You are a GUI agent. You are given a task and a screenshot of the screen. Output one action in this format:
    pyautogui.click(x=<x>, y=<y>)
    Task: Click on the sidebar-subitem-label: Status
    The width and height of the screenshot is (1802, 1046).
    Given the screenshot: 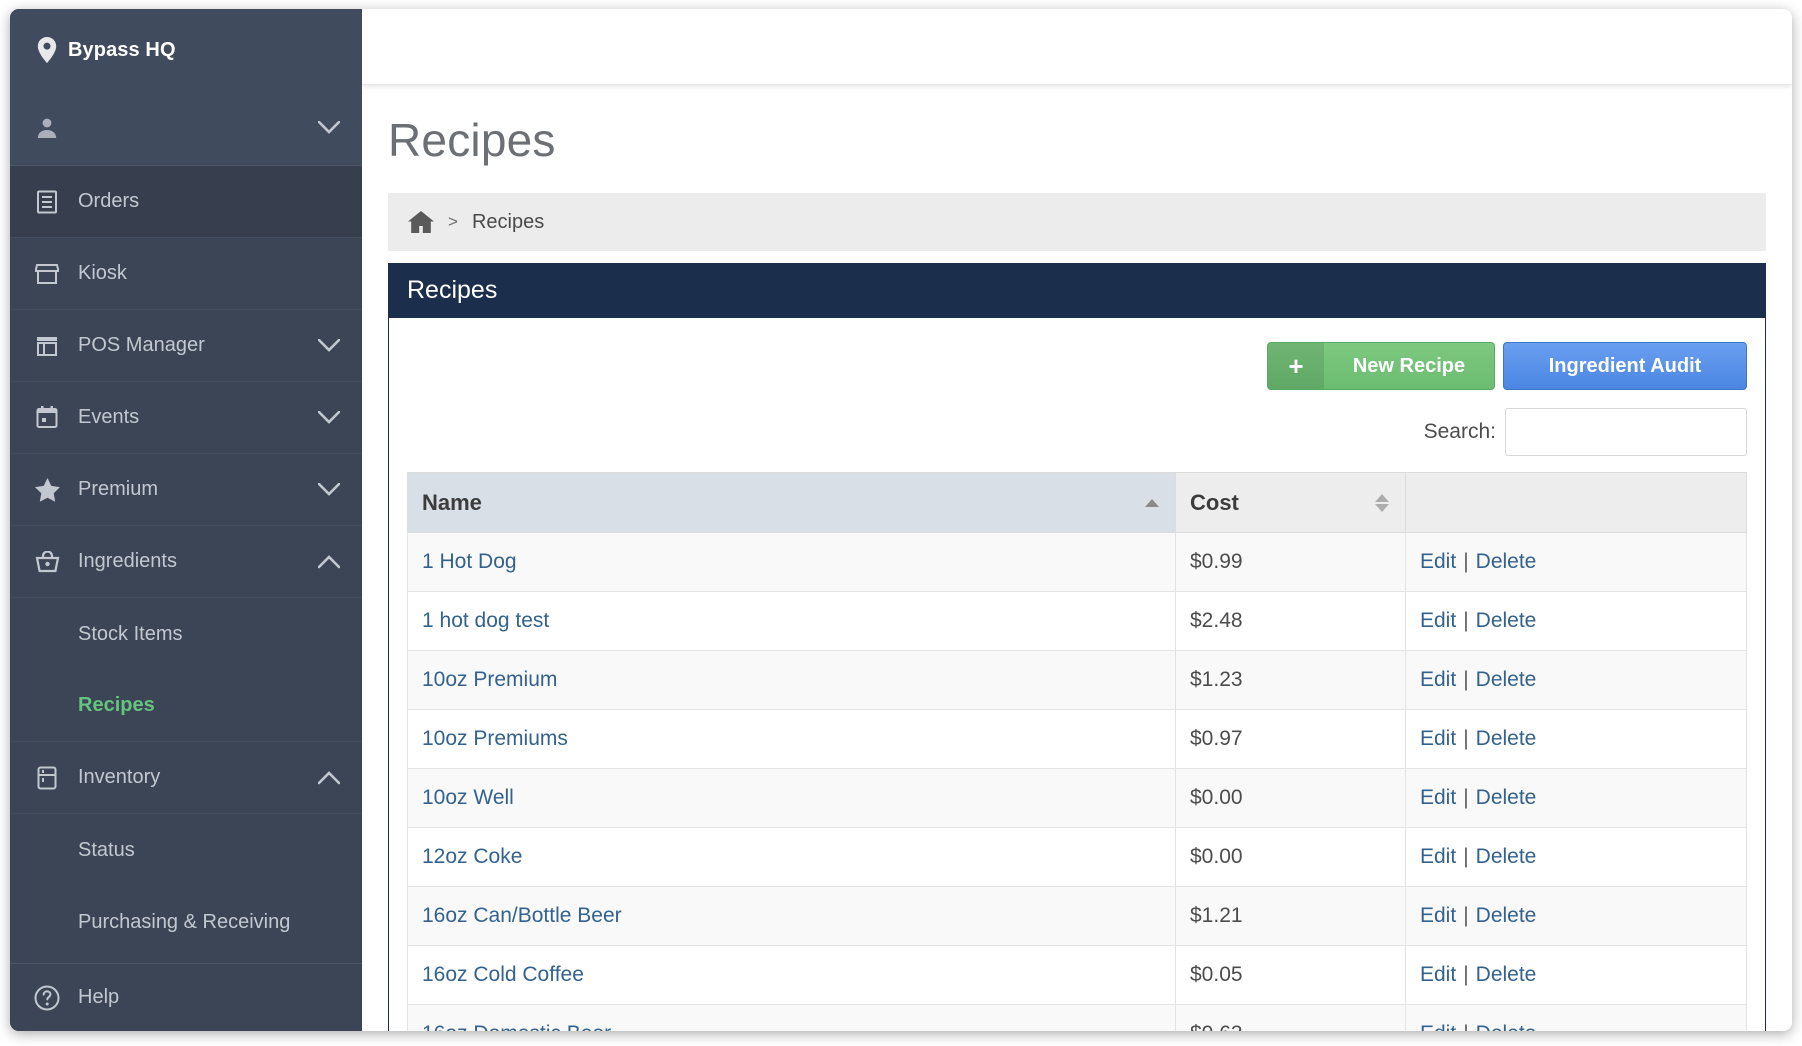 What is the action you would take?
    pyautogui.click(x=106, y=849)
    